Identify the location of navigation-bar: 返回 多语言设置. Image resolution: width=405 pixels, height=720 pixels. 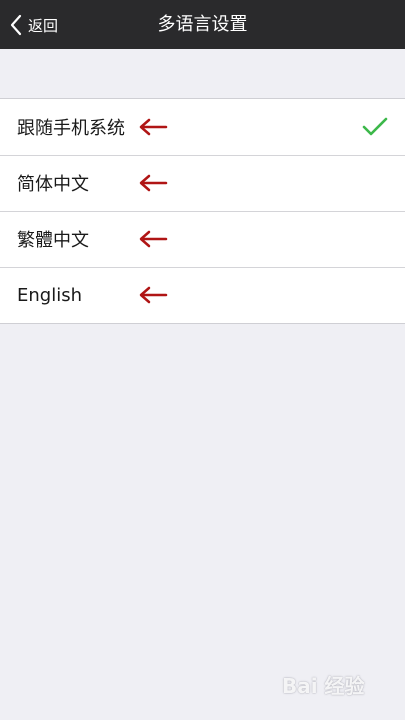
(202, 24).